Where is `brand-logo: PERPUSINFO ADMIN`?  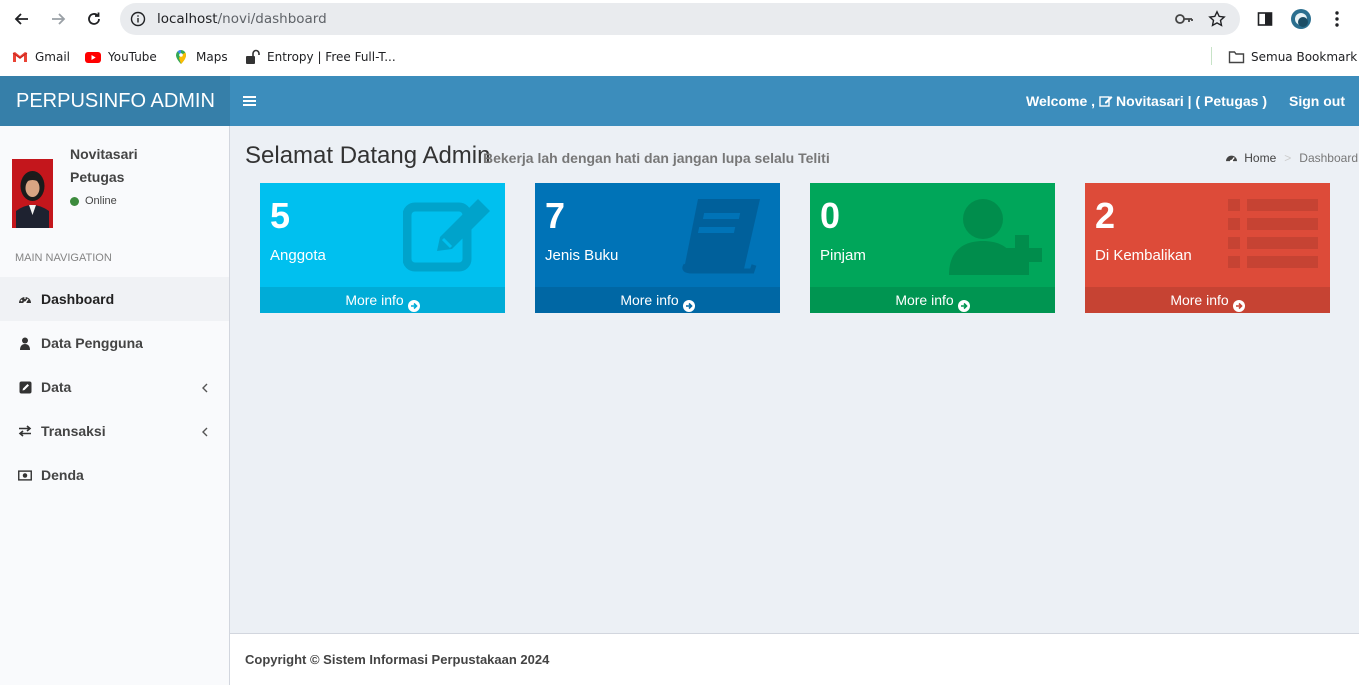 brand-logo: PERPUSINFO ADMIN is located at coordinates (115, 101).